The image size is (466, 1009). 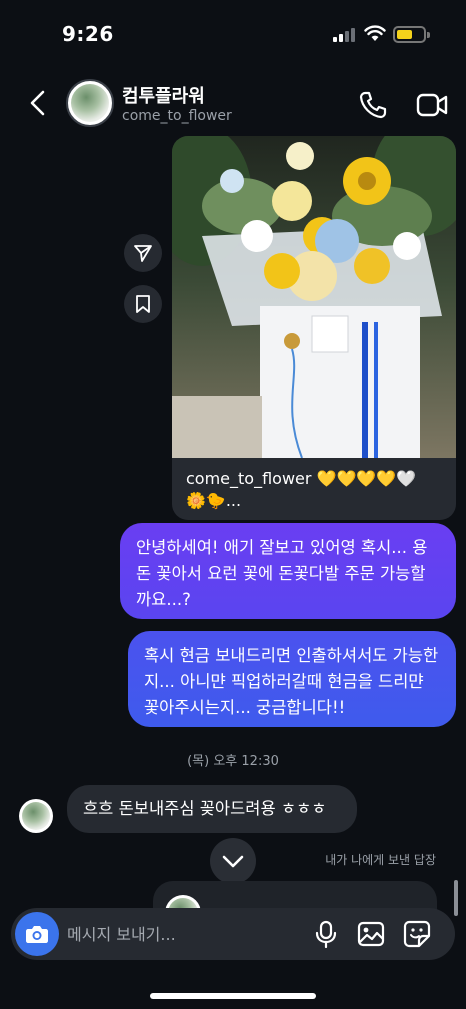 I want to click on scrollbar, so click(x=456, y=898).